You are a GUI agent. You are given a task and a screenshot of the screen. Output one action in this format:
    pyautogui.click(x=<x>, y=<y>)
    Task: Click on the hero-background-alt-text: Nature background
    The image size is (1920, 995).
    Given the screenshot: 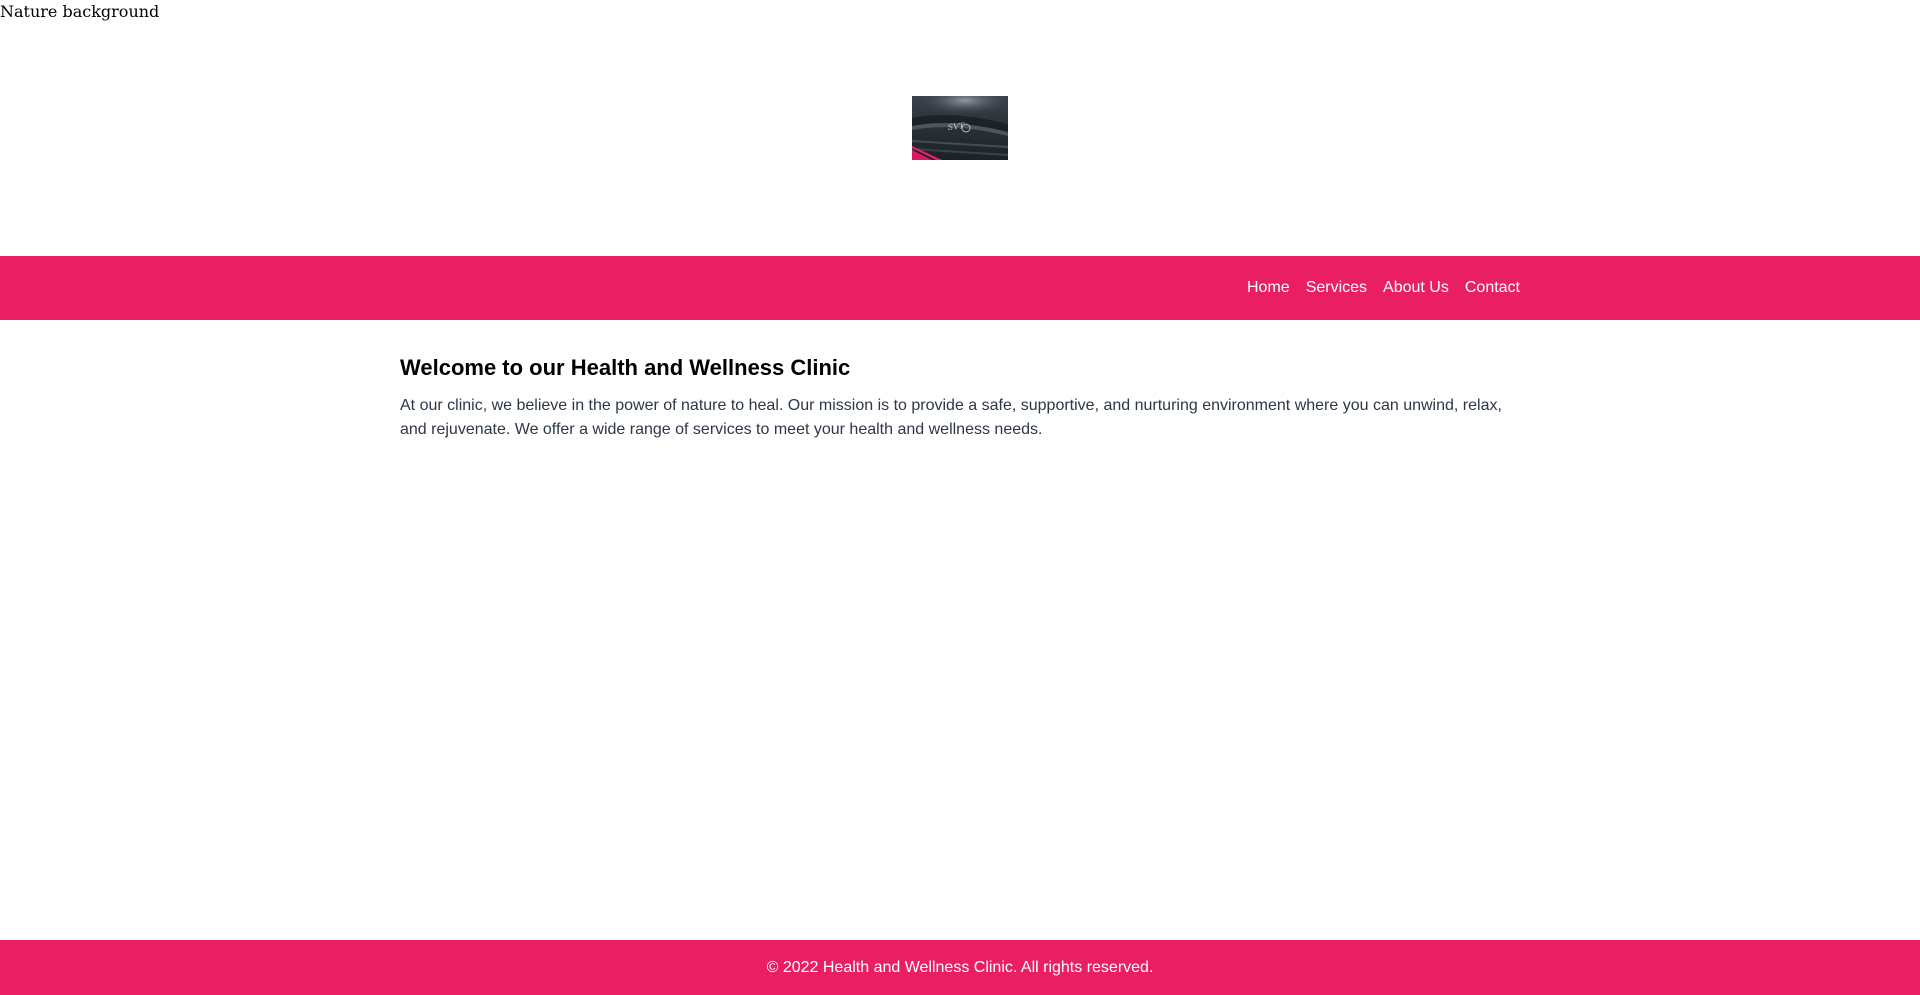 What is the action you would take?
    pyautogui.click(x=80, y=11)
    